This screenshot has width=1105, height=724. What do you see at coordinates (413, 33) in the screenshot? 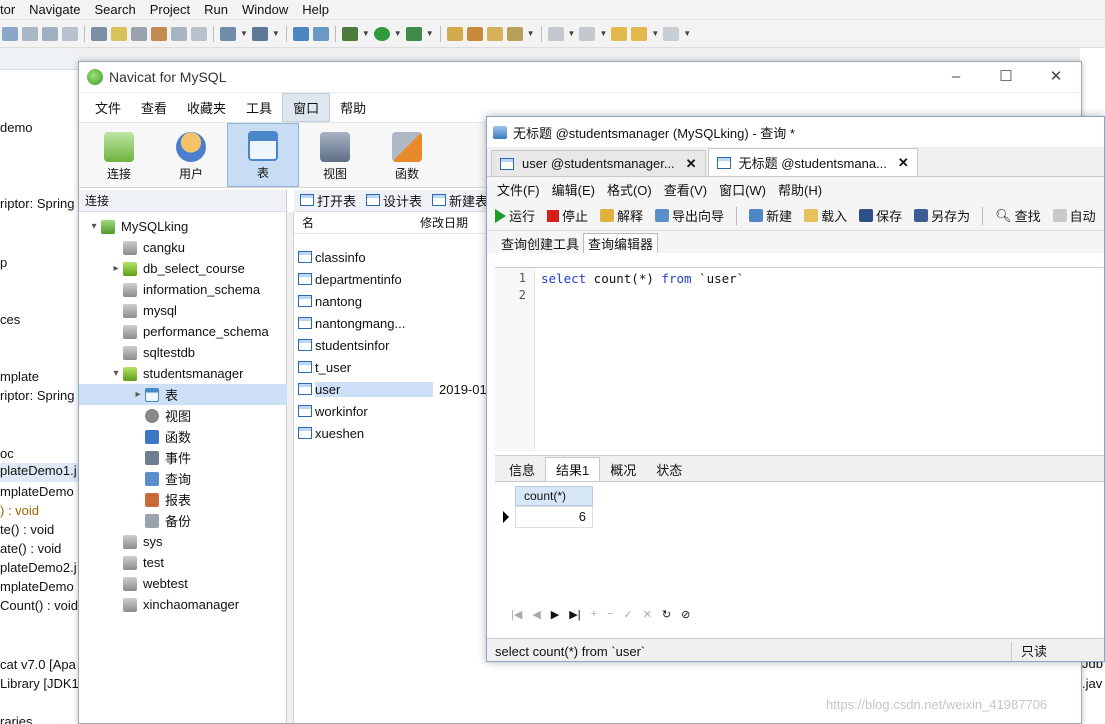
I see `external-tools-icon` at bounding box center [413, 33].